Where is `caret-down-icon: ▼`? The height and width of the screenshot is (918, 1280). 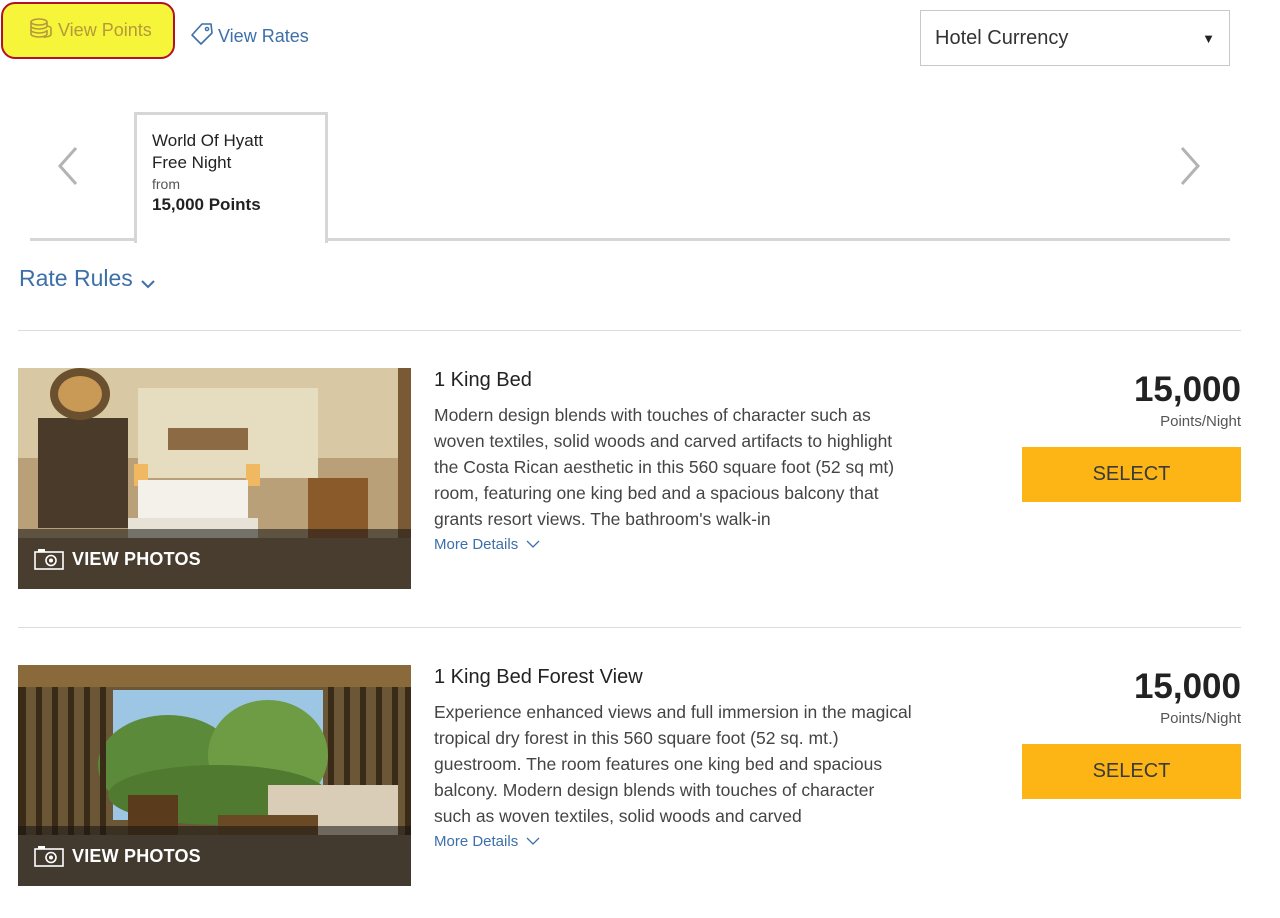
caret-down-icon: ▼ is located at coordinates (1208, 38).